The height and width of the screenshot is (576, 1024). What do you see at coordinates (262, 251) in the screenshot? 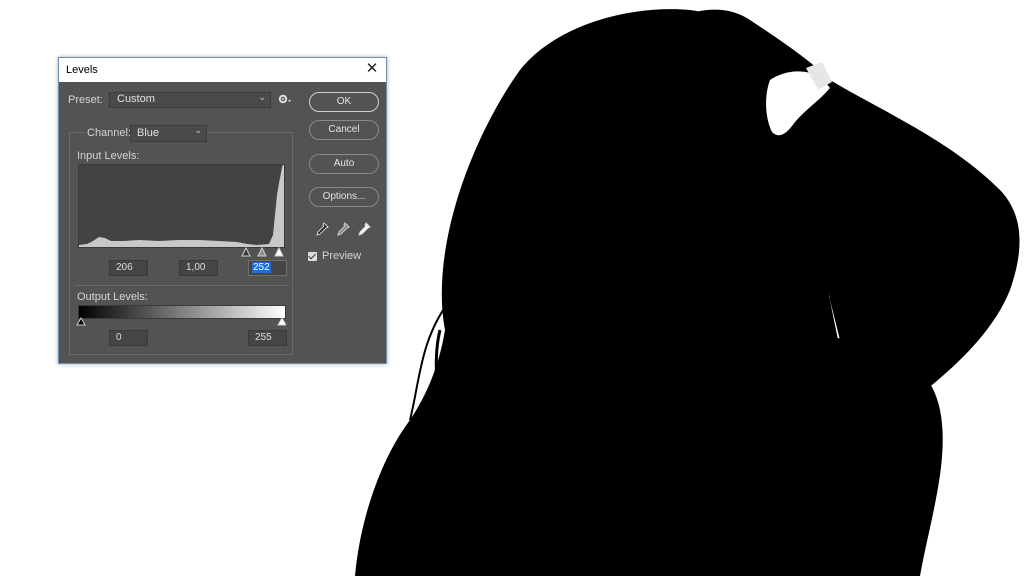
I see `gamma-slider-handle` at bounding box center [262, 251].